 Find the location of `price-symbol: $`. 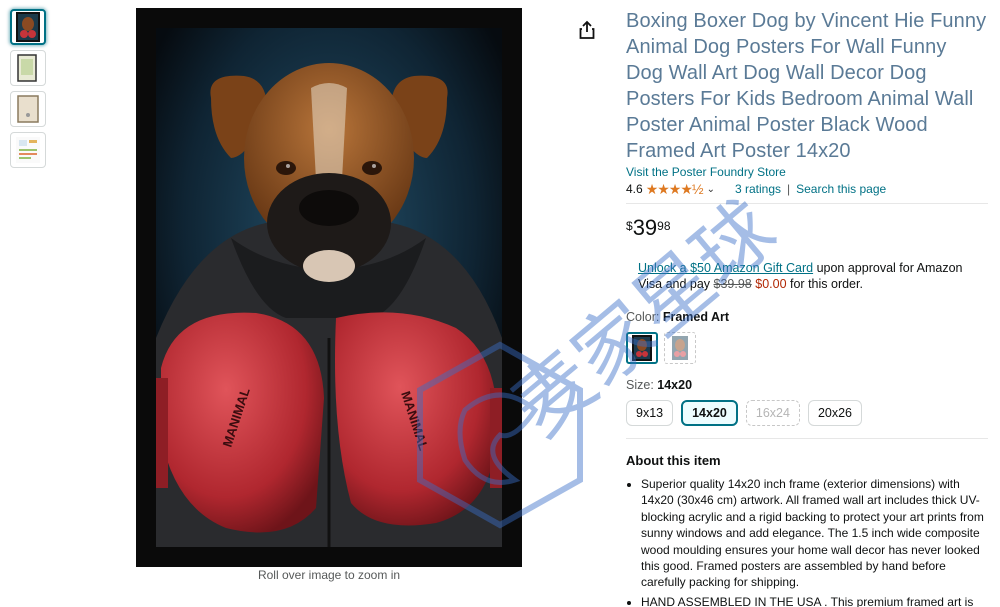

price-symbol: $ is located at coordinates (629, 226).